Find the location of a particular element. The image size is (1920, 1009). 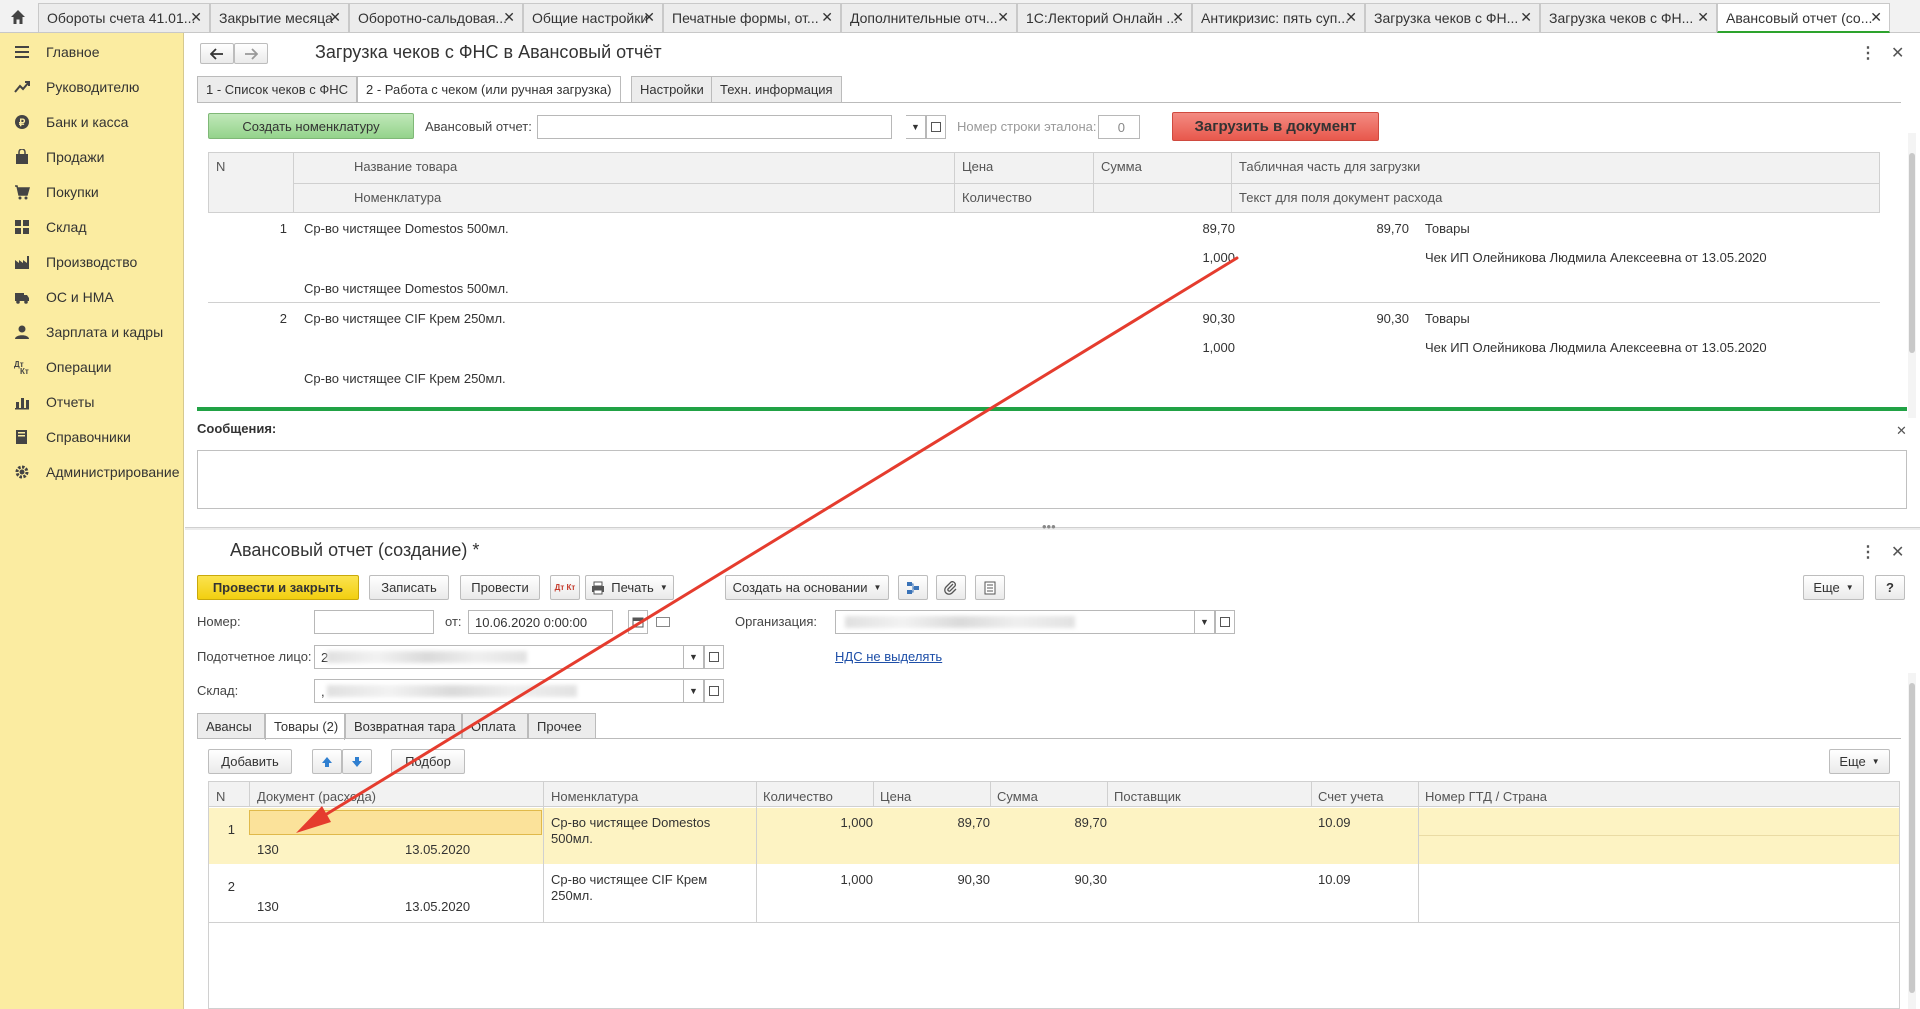

sidebar-item-reports: Отчеты is located at coordinates (92, 402).